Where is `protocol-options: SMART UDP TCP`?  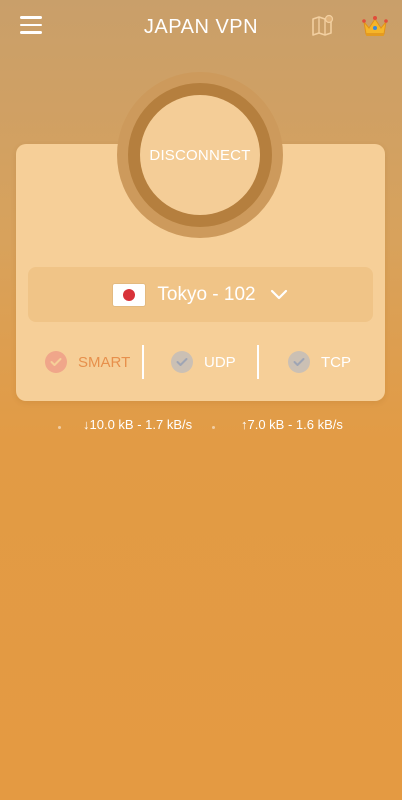 protocol-options: SMART UDP TCP is located at coordinates (200, 362).